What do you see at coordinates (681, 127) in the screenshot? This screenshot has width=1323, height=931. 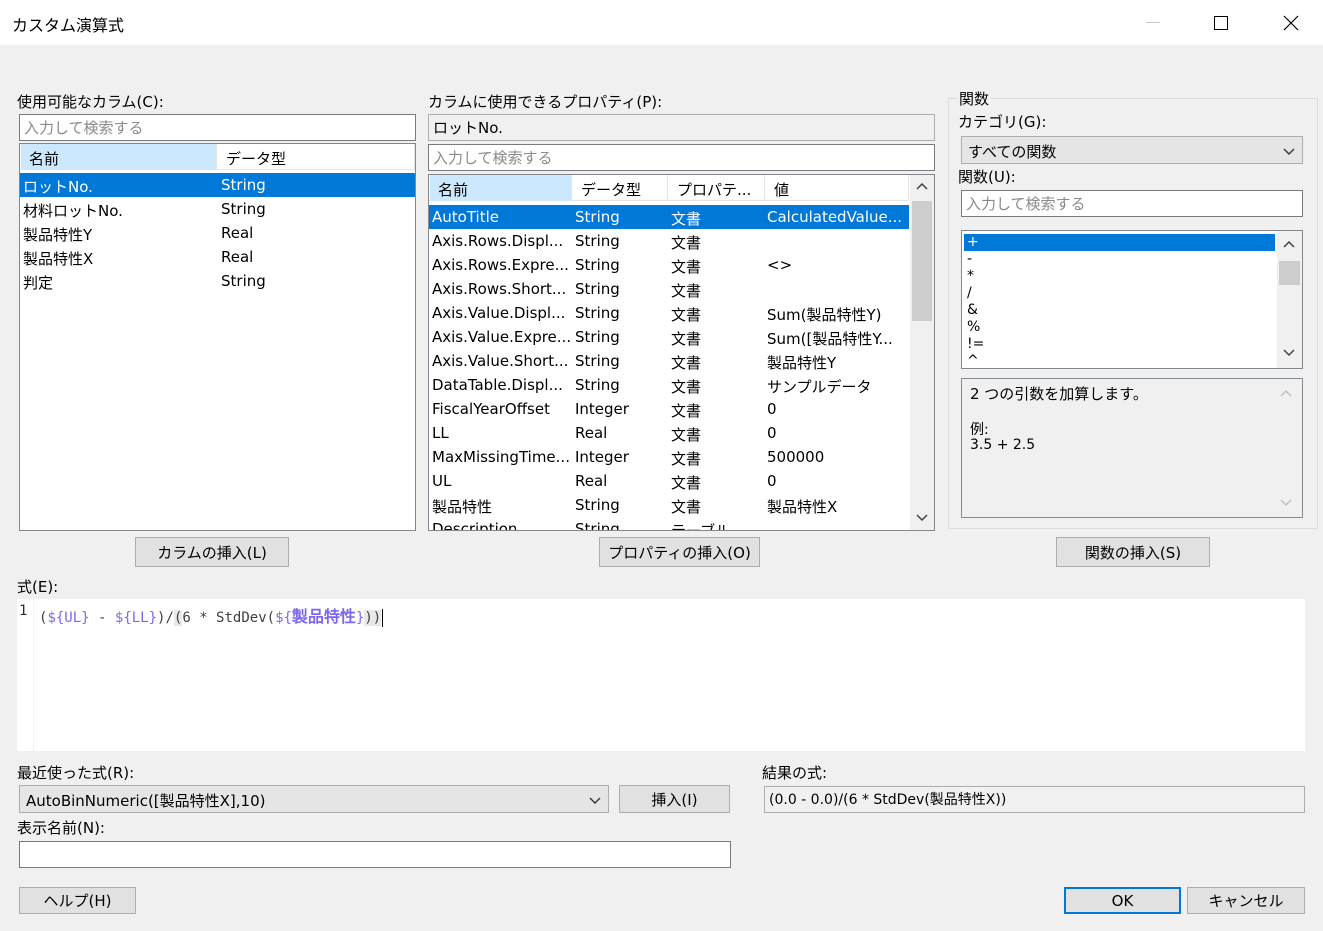 I see `selected-column-field: ロットNo.` at bounding box center [681, 127].